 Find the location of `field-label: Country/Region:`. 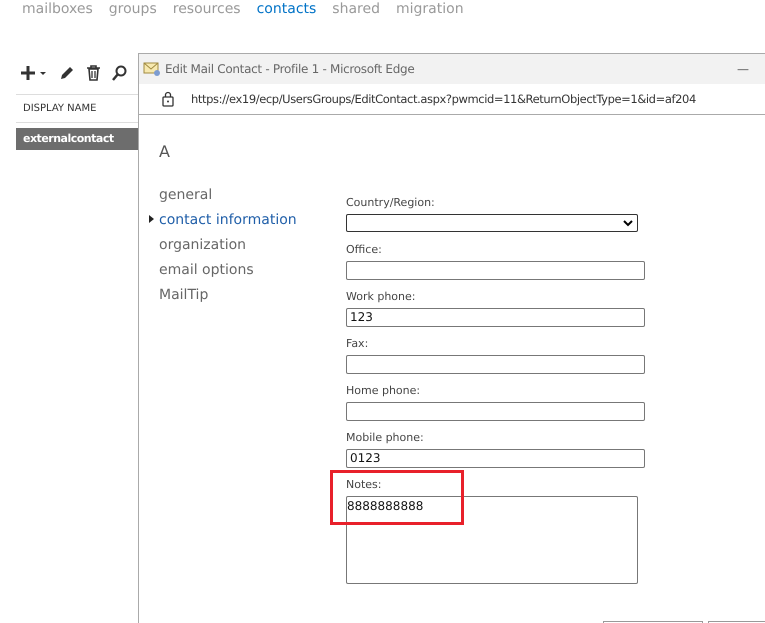

field-label: Country/Region: is located at coordinates (391, 203).